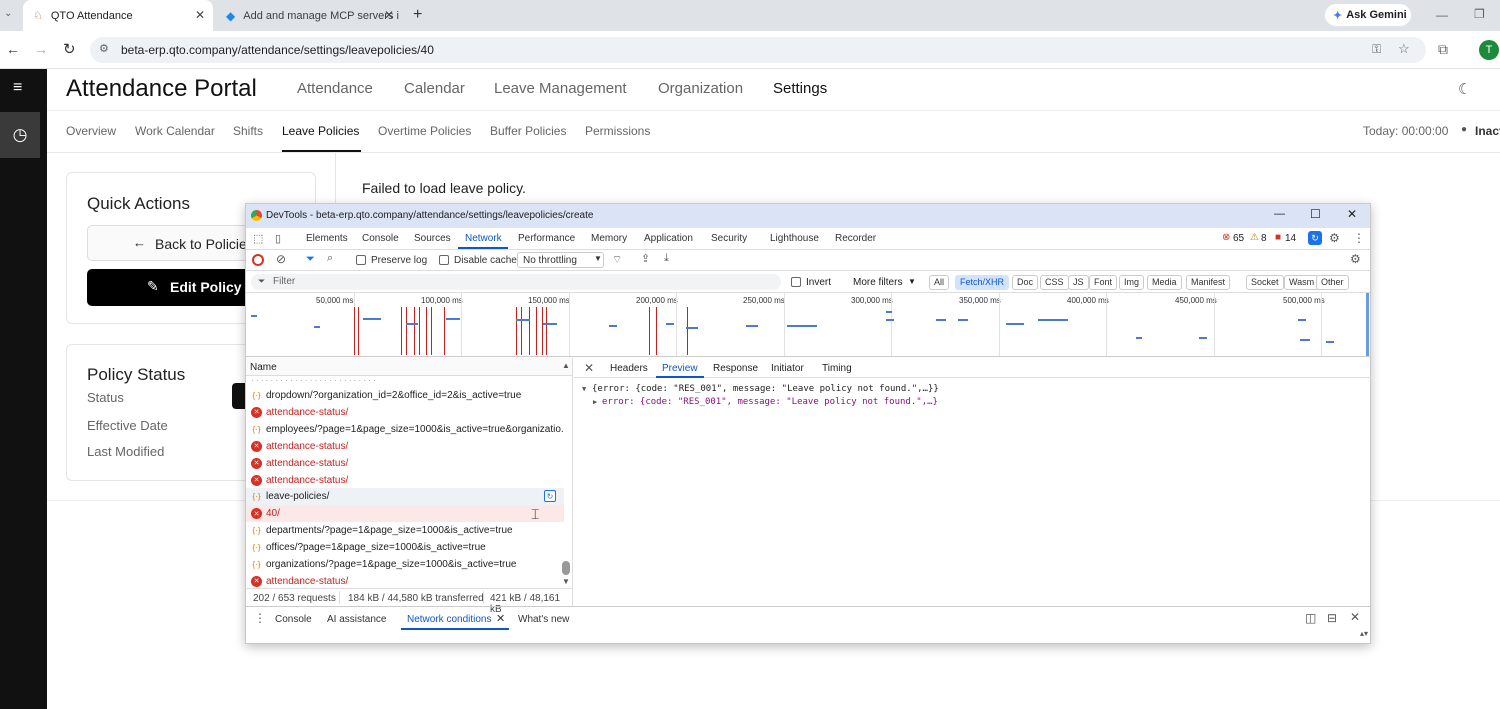 Image resolution: width=1500 pixels, height=709 pixels. I want to click on bookmark-star-icon: ☆, so click(1404, 49).